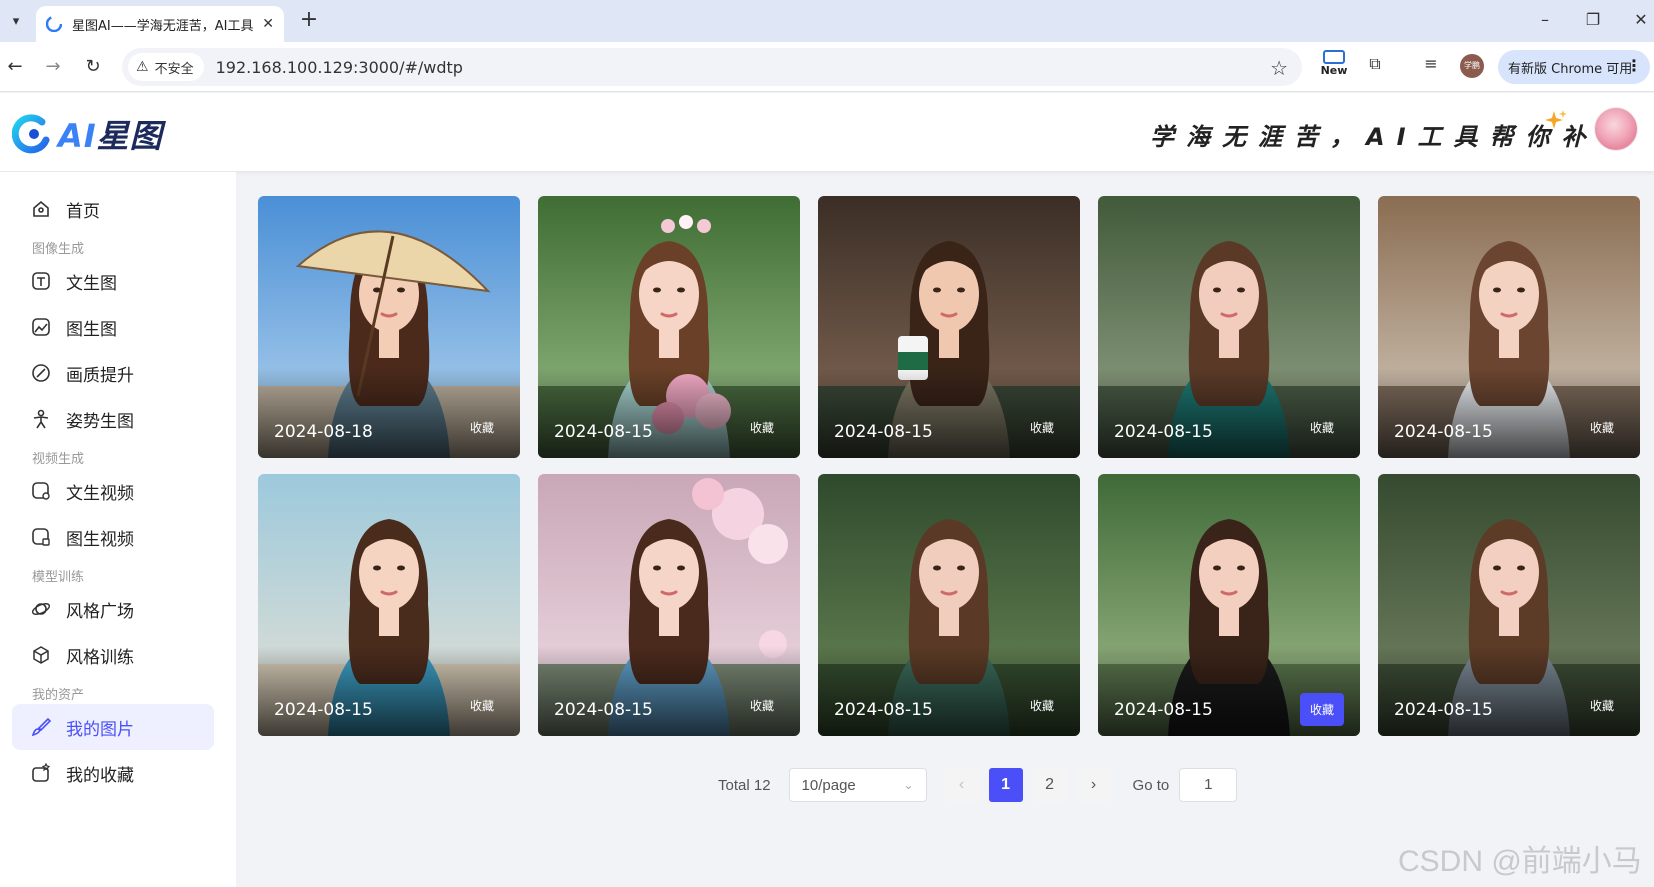 This screenshot has height=887, width=1654. I want to click on nav-group-assets: 我的资产, so click(58, 695).